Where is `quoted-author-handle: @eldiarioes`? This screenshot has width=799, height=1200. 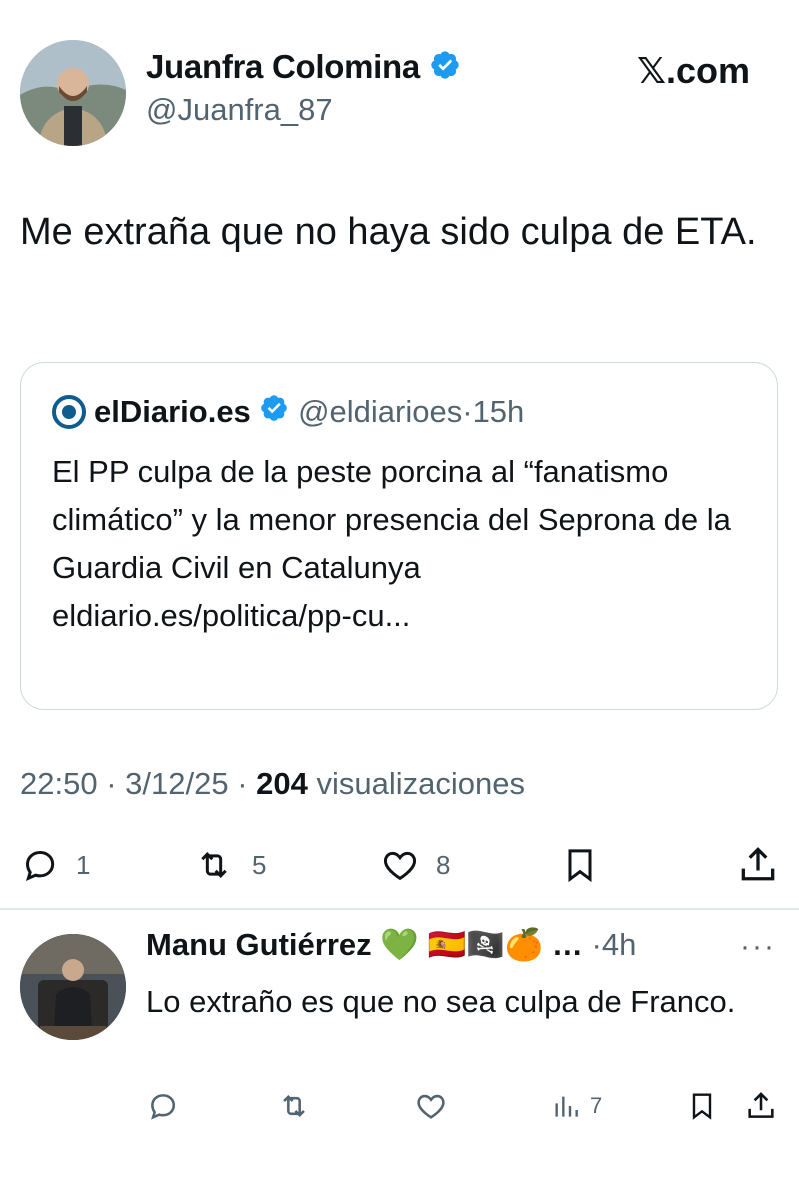 quoted-author-handle: @eldiarioes is located at coordinates (380, 411).